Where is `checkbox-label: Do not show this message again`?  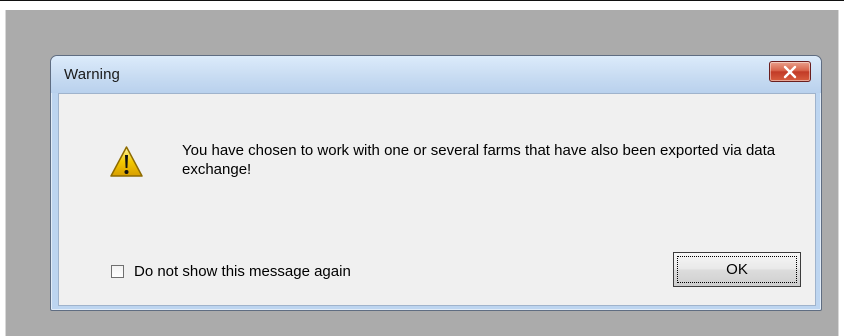 checkbox-label: Do not show this message again is located at coordinates (242, 271).